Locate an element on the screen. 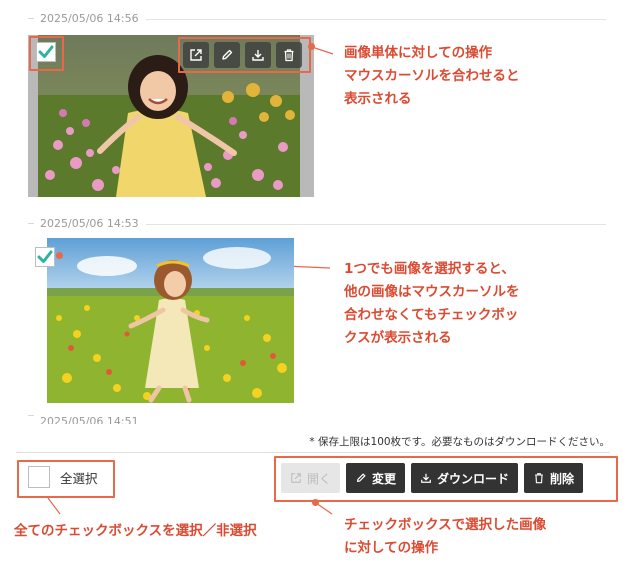 This screenshot has width=638, height=567. divider is located at coordinates (376, 224).